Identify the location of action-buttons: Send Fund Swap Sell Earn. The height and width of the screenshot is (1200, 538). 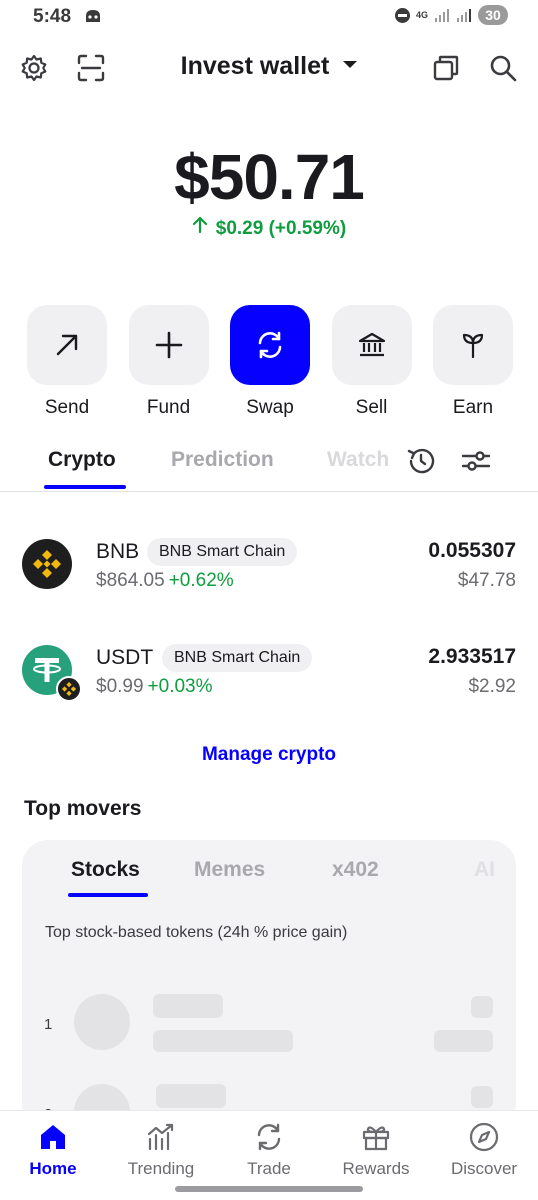
(270, 362).